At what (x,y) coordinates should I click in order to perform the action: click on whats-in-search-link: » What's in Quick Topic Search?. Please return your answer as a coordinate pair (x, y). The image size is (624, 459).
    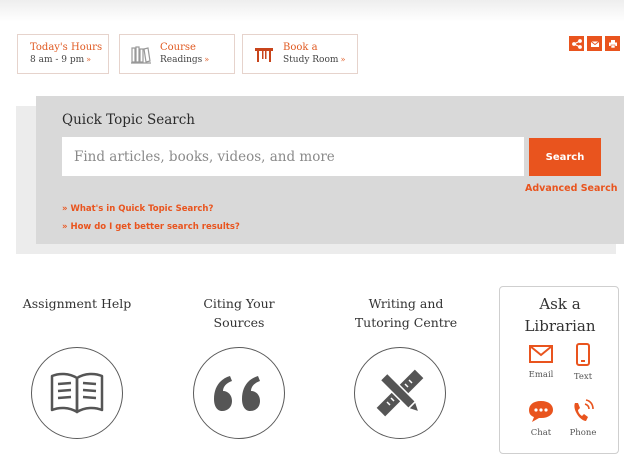
    Looking at the image, I should click on (137, 209).